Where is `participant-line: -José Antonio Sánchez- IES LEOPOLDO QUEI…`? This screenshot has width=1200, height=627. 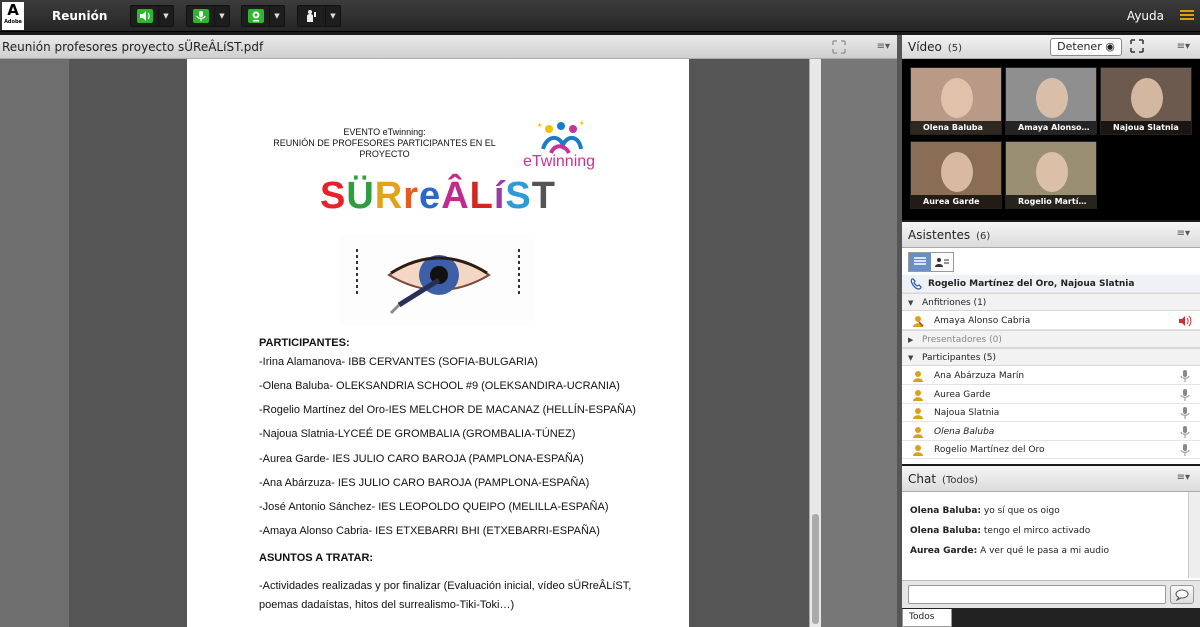
participant-line: -José Antonio Sánchez- IES LEOPOLDO QUEI… is located at coordinates (434, 507).